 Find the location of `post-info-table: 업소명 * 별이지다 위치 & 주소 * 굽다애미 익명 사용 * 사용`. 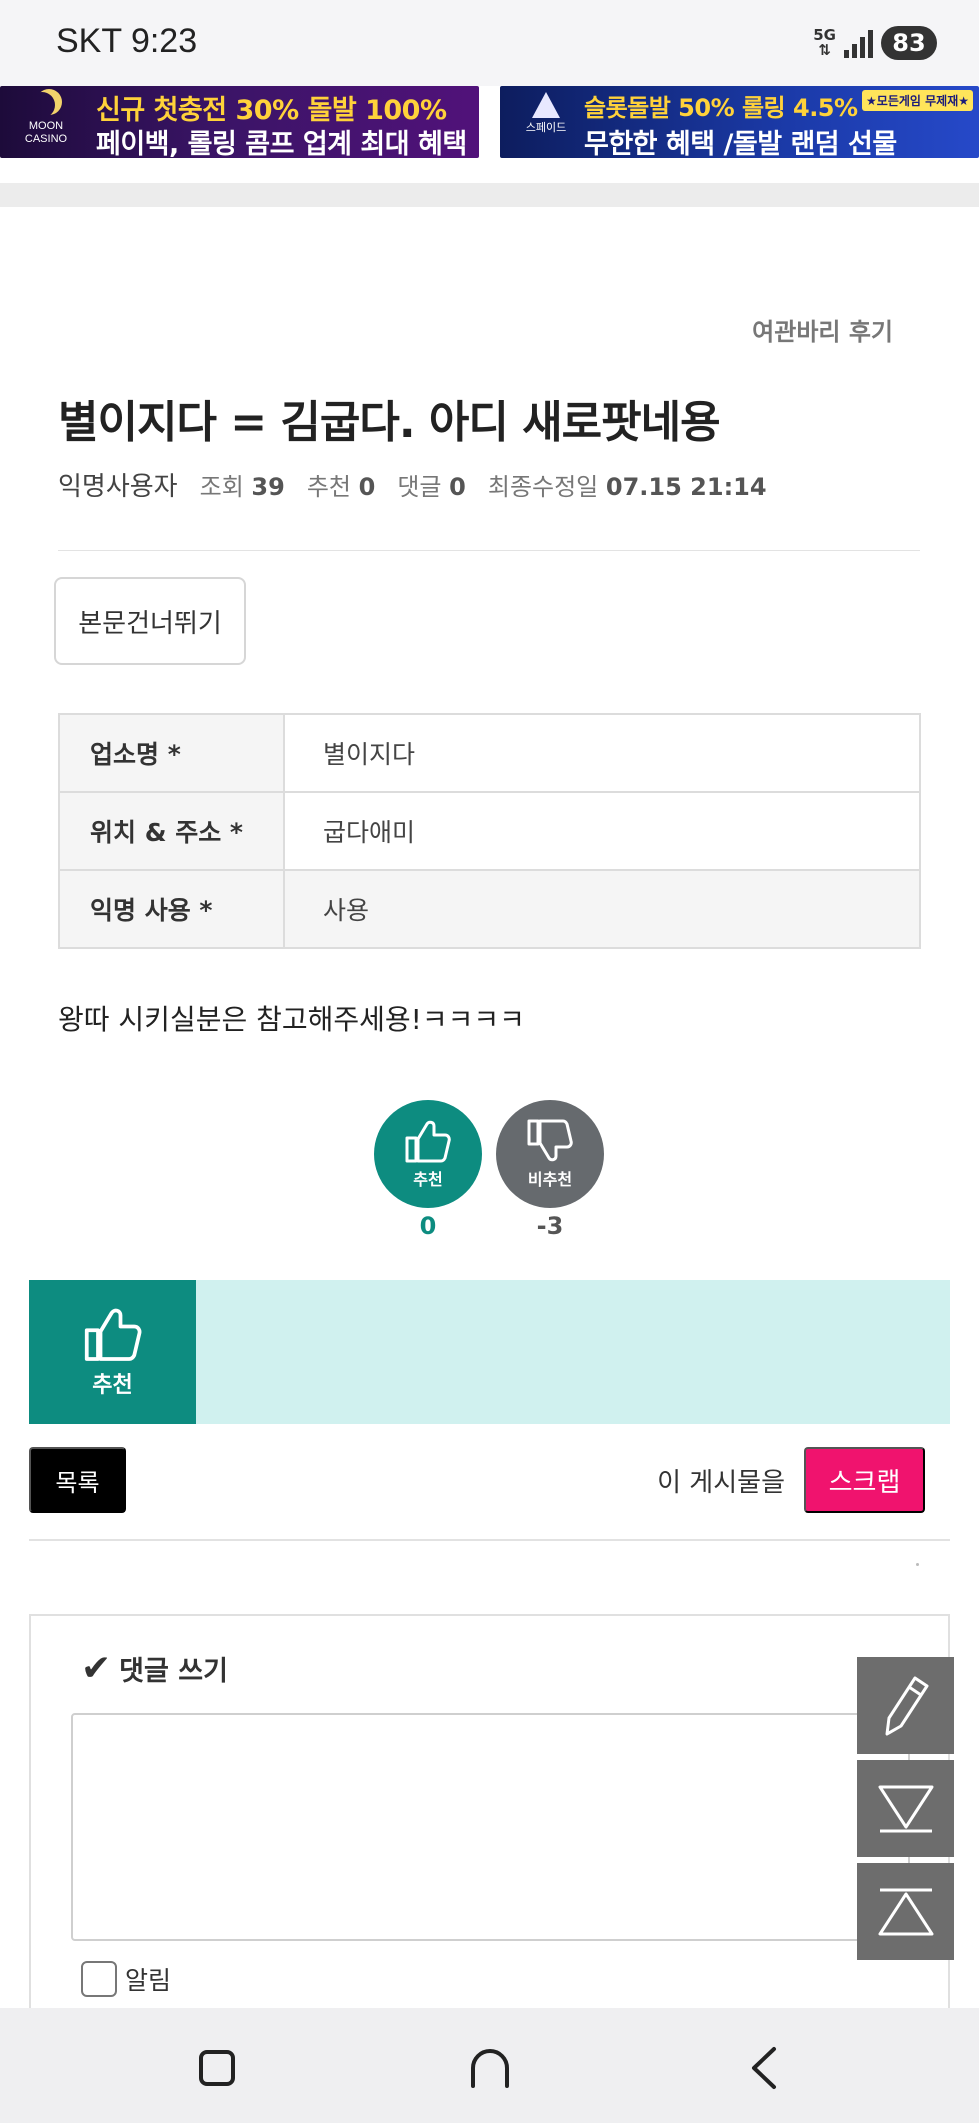

post-info-table: 업소명 * 별이지다 위치 & 주소 * 굽다애미 익명 사용 * 사용 is located at coordinates (489, 831).